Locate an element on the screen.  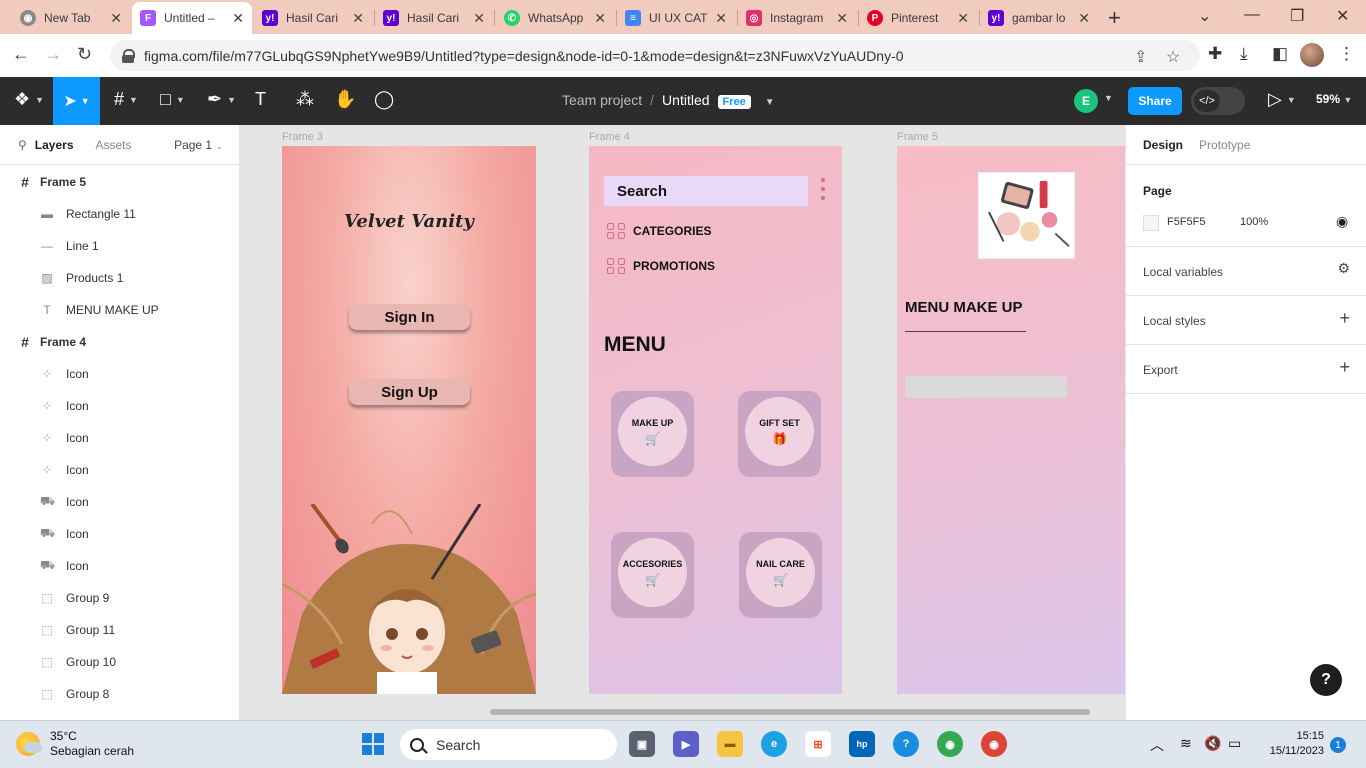
layer-group-9: ⬚ Group 9 is located at coordinates (74, 598).